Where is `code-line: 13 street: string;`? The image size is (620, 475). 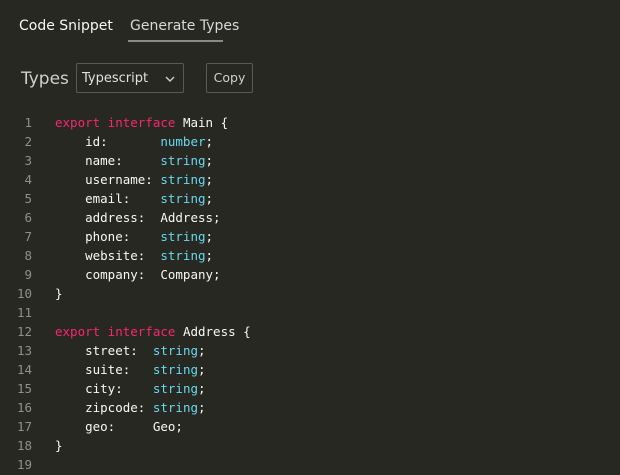 code-line: 13 street: string; is located at coordinates (310, 350).